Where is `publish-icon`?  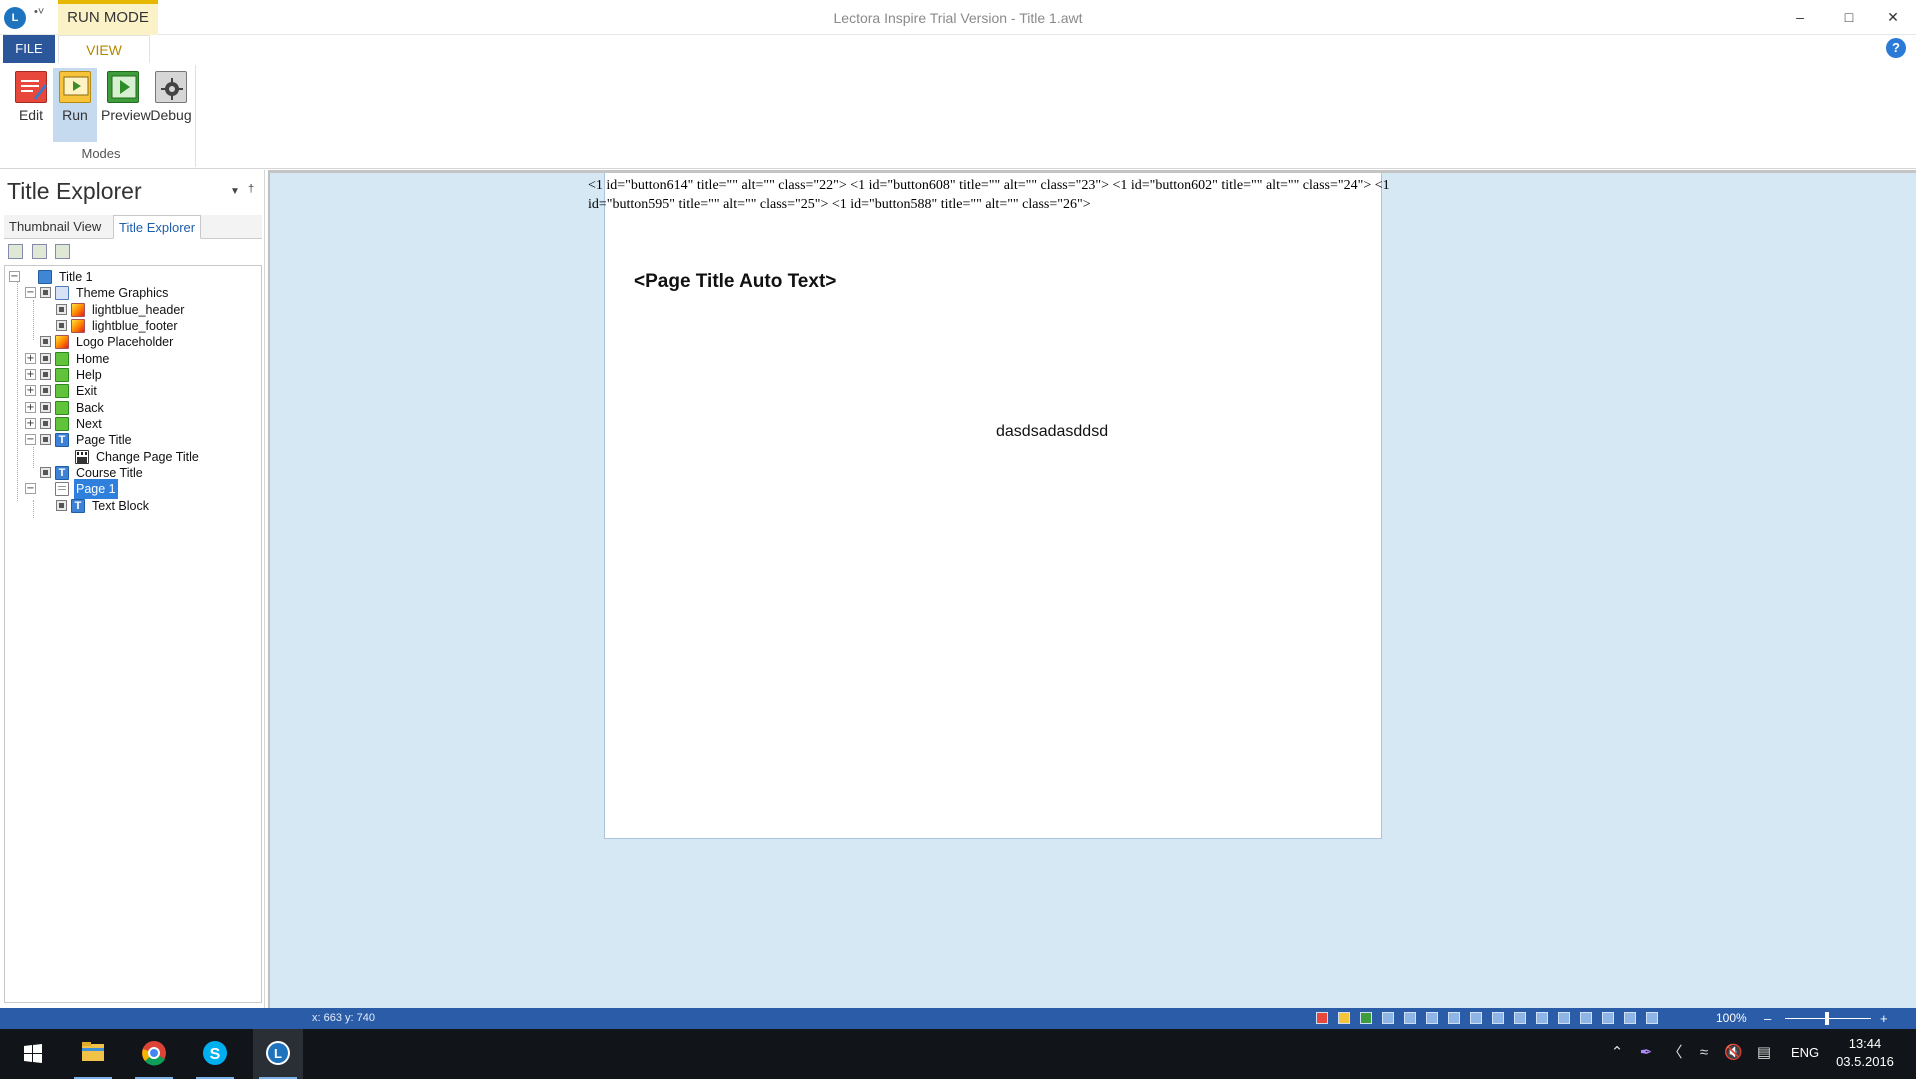 publish-icon is located at coordinates (1388, 1018).